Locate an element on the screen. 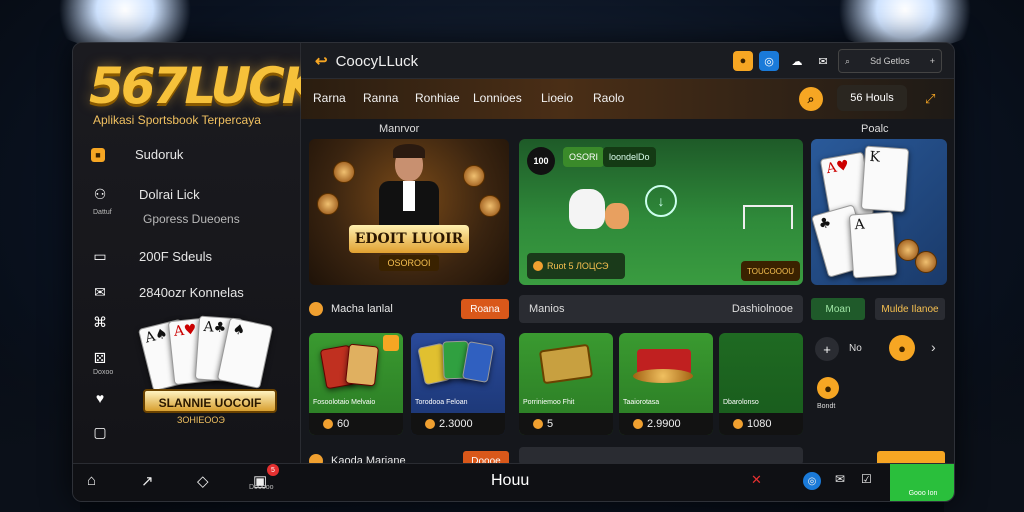  nav-tab-6: Raolo is located at coordinates (608, 98).